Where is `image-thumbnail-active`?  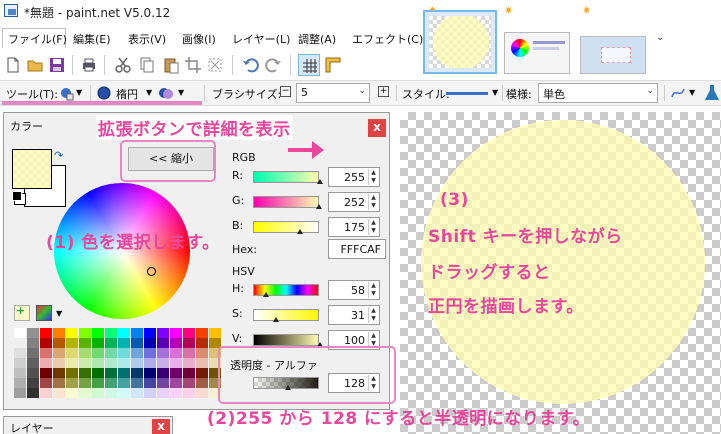
image-thumbnail-active is located at coordinates (460, 42).